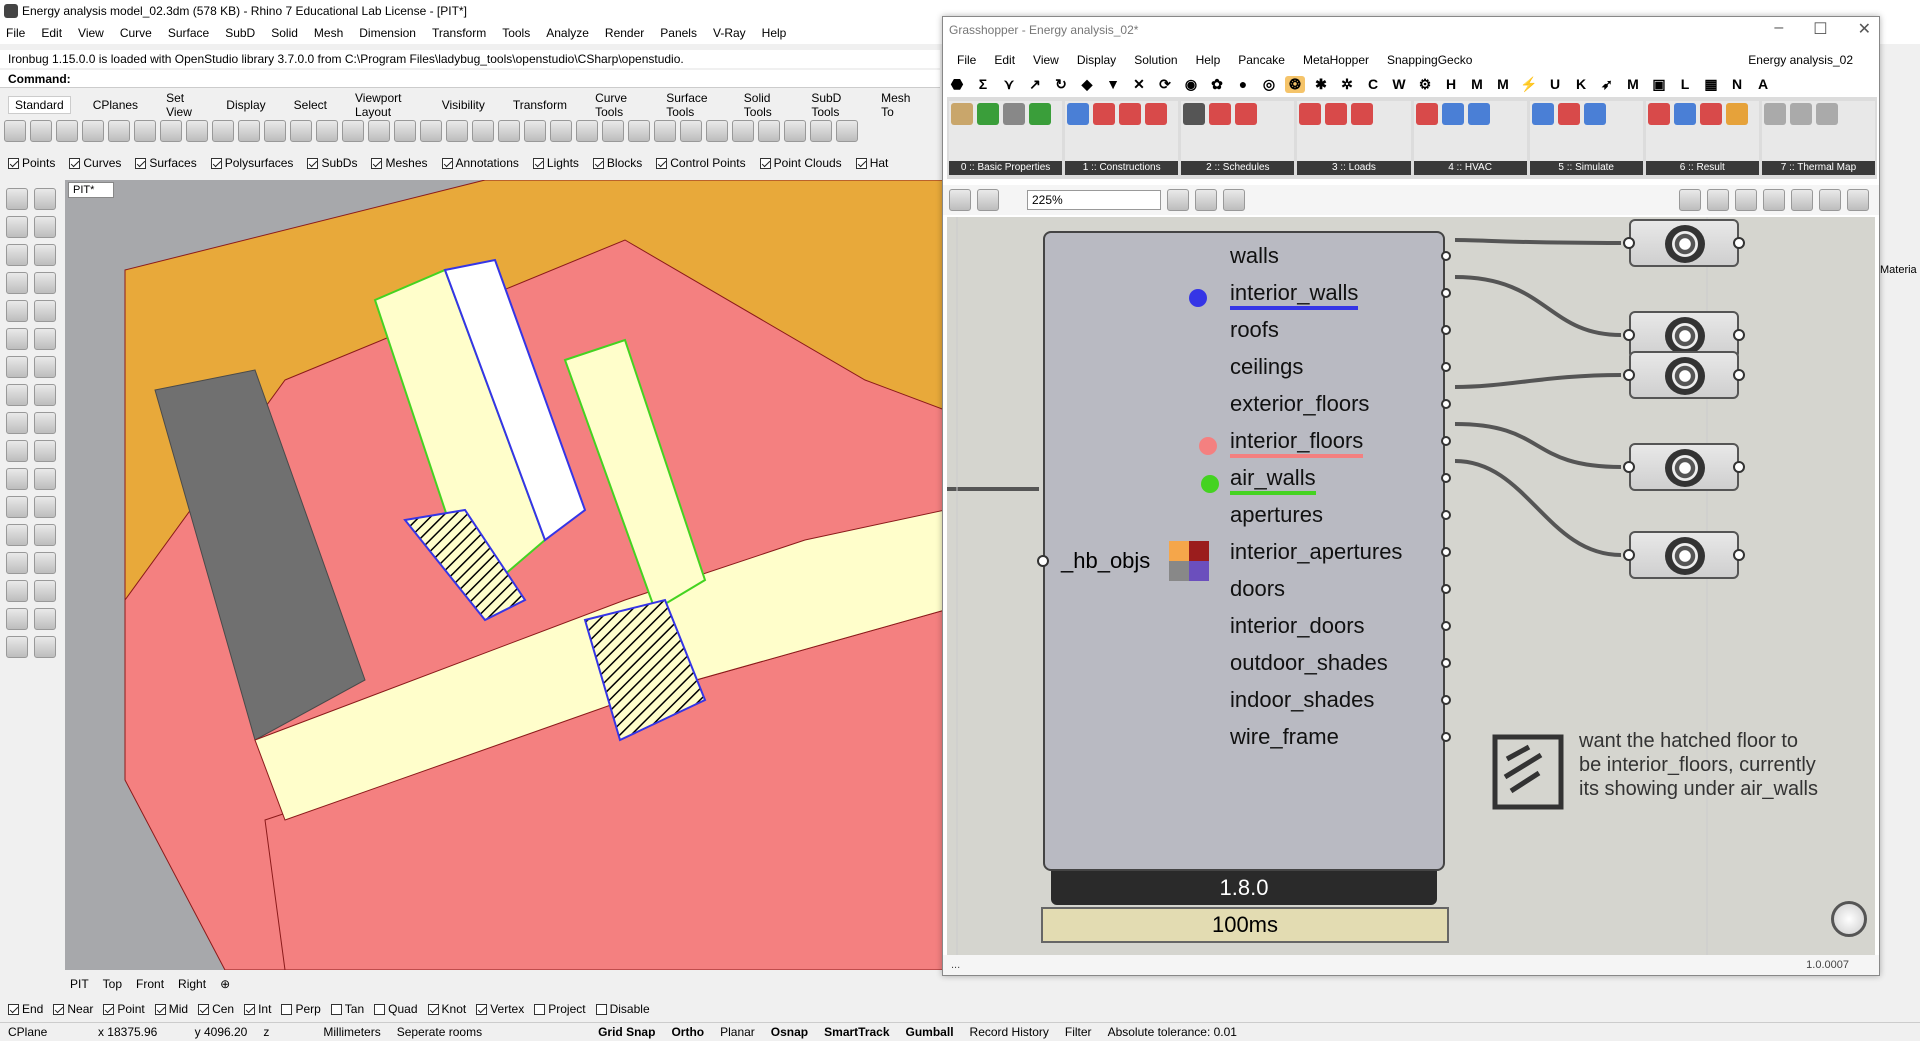 The image size is (1920, 1041). Describe the element at coordinates (463, 105) in the screenshot. I see `tab-visibility: Visibility` at that location.